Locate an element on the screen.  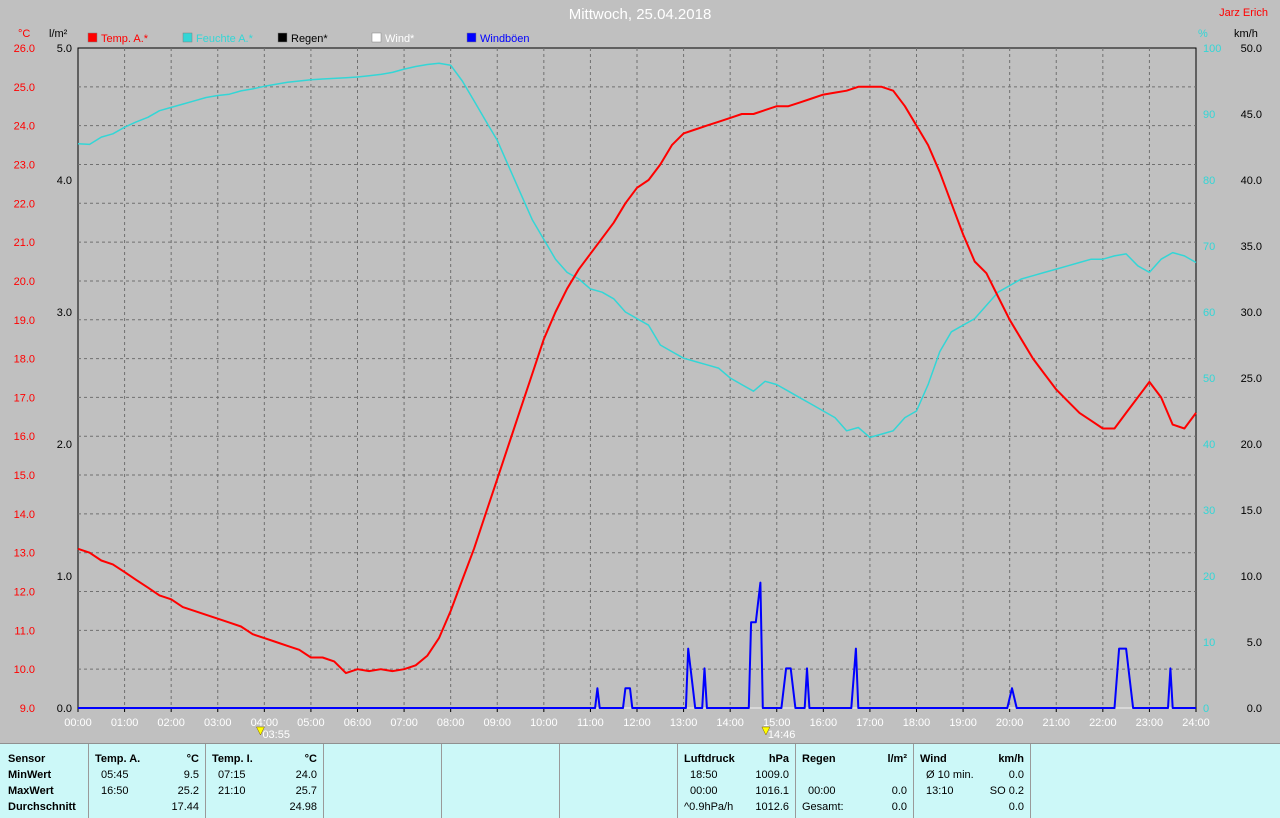
humidity-tick-label: 30 is located at coordinates (1209, 511).